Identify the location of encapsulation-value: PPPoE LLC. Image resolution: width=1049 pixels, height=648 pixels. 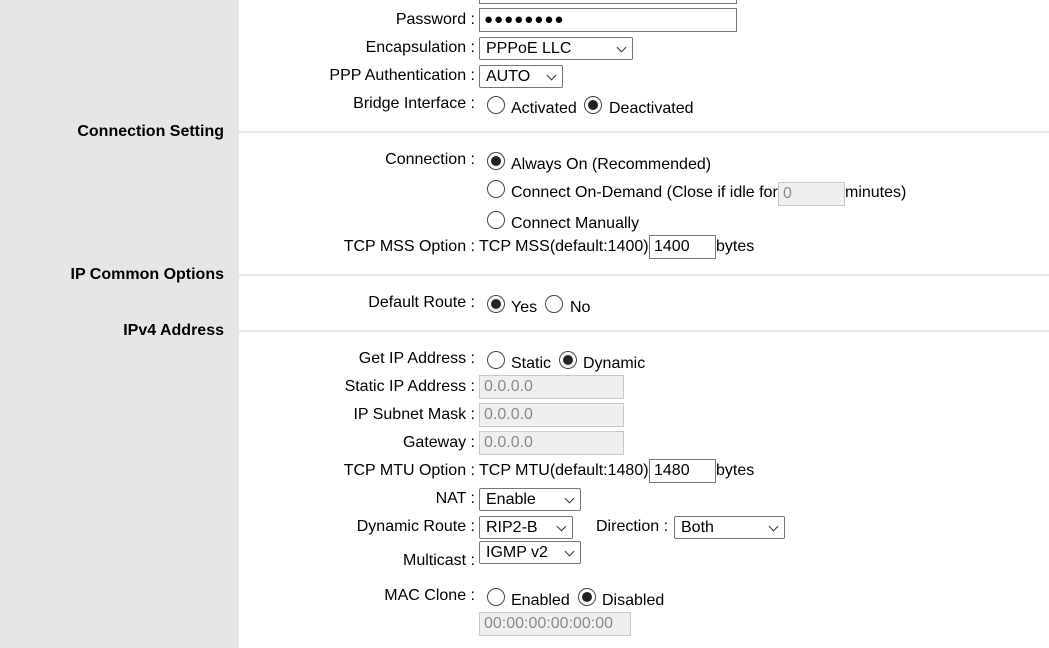
(529, 48).